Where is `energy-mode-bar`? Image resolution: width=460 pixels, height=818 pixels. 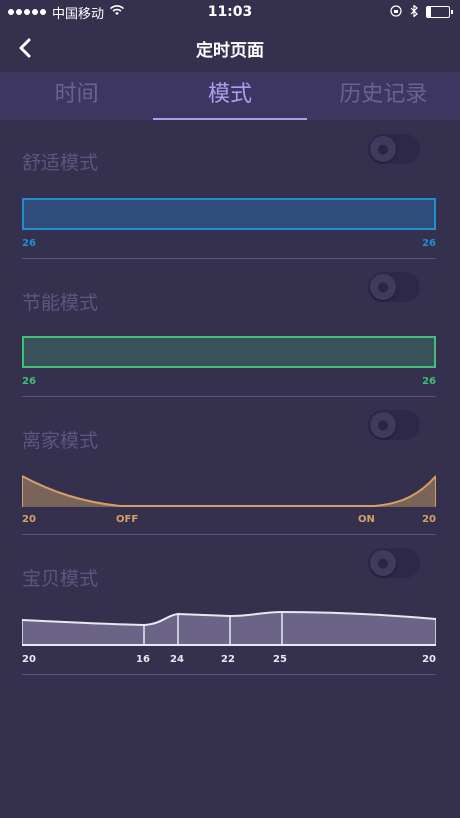
energy-mode-bar is located at coordinates (229, 352).